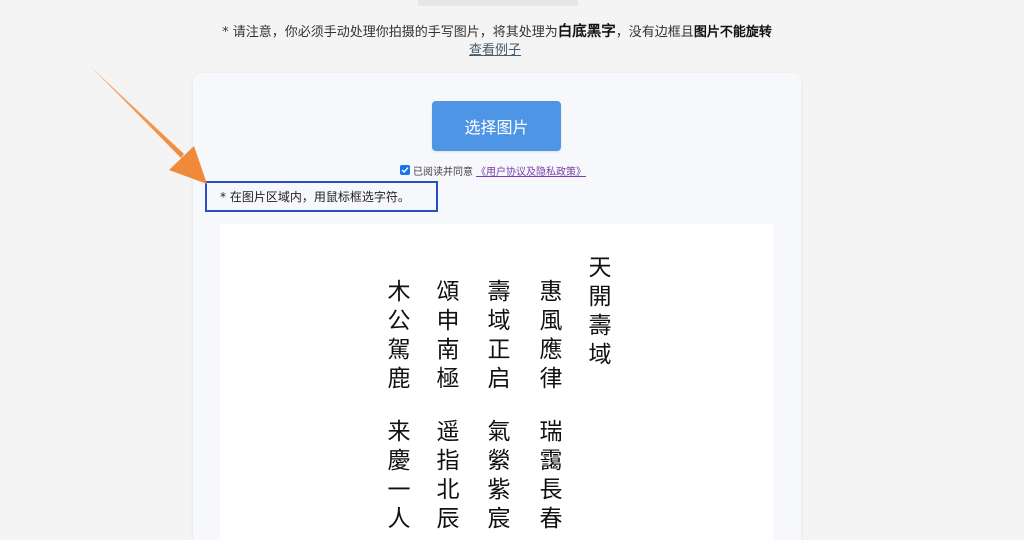 The width and height of the screenshot is (1024, 540). Describe the element at coordinates (399, 350) in the screenshot. I see `couplet-char: 駕` at that location.